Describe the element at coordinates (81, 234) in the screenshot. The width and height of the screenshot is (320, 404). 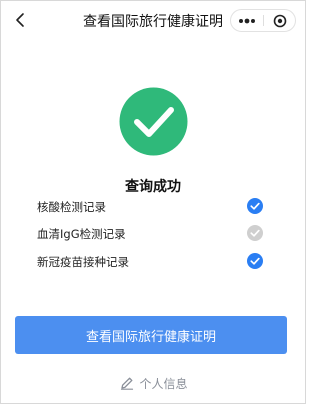
I see `record-label: 血清IgG检测记录` at that location.